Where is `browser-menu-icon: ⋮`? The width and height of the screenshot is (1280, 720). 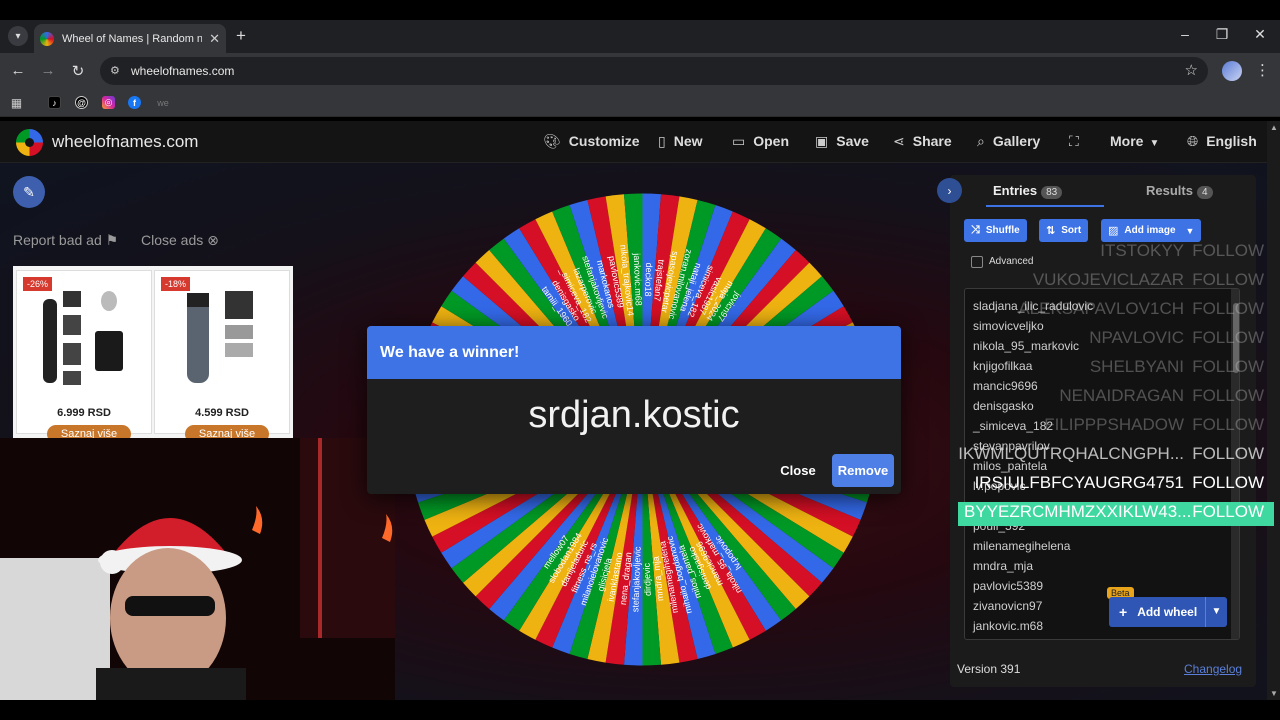 browser-menu-icon: ⋮ is located at coordinates (1262, 70).